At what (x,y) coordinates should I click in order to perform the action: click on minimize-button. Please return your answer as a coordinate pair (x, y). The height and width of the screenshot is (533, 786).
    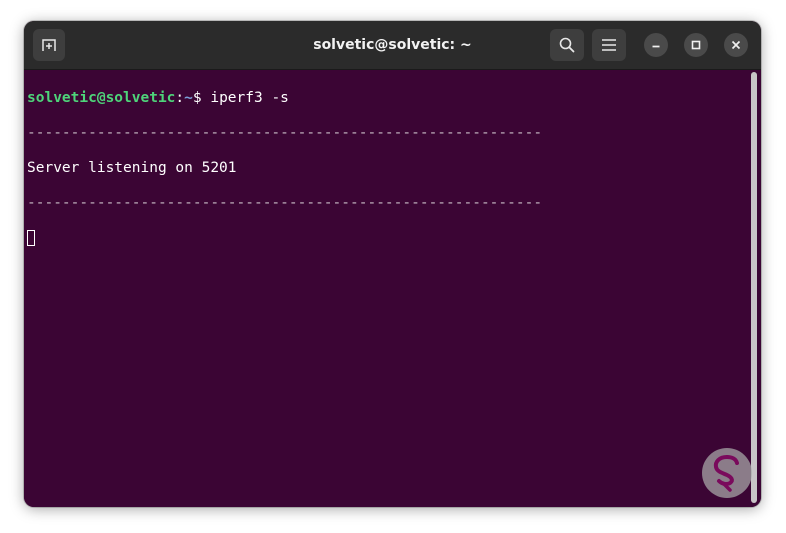
    Looking at the image, I should click on (656, 45).